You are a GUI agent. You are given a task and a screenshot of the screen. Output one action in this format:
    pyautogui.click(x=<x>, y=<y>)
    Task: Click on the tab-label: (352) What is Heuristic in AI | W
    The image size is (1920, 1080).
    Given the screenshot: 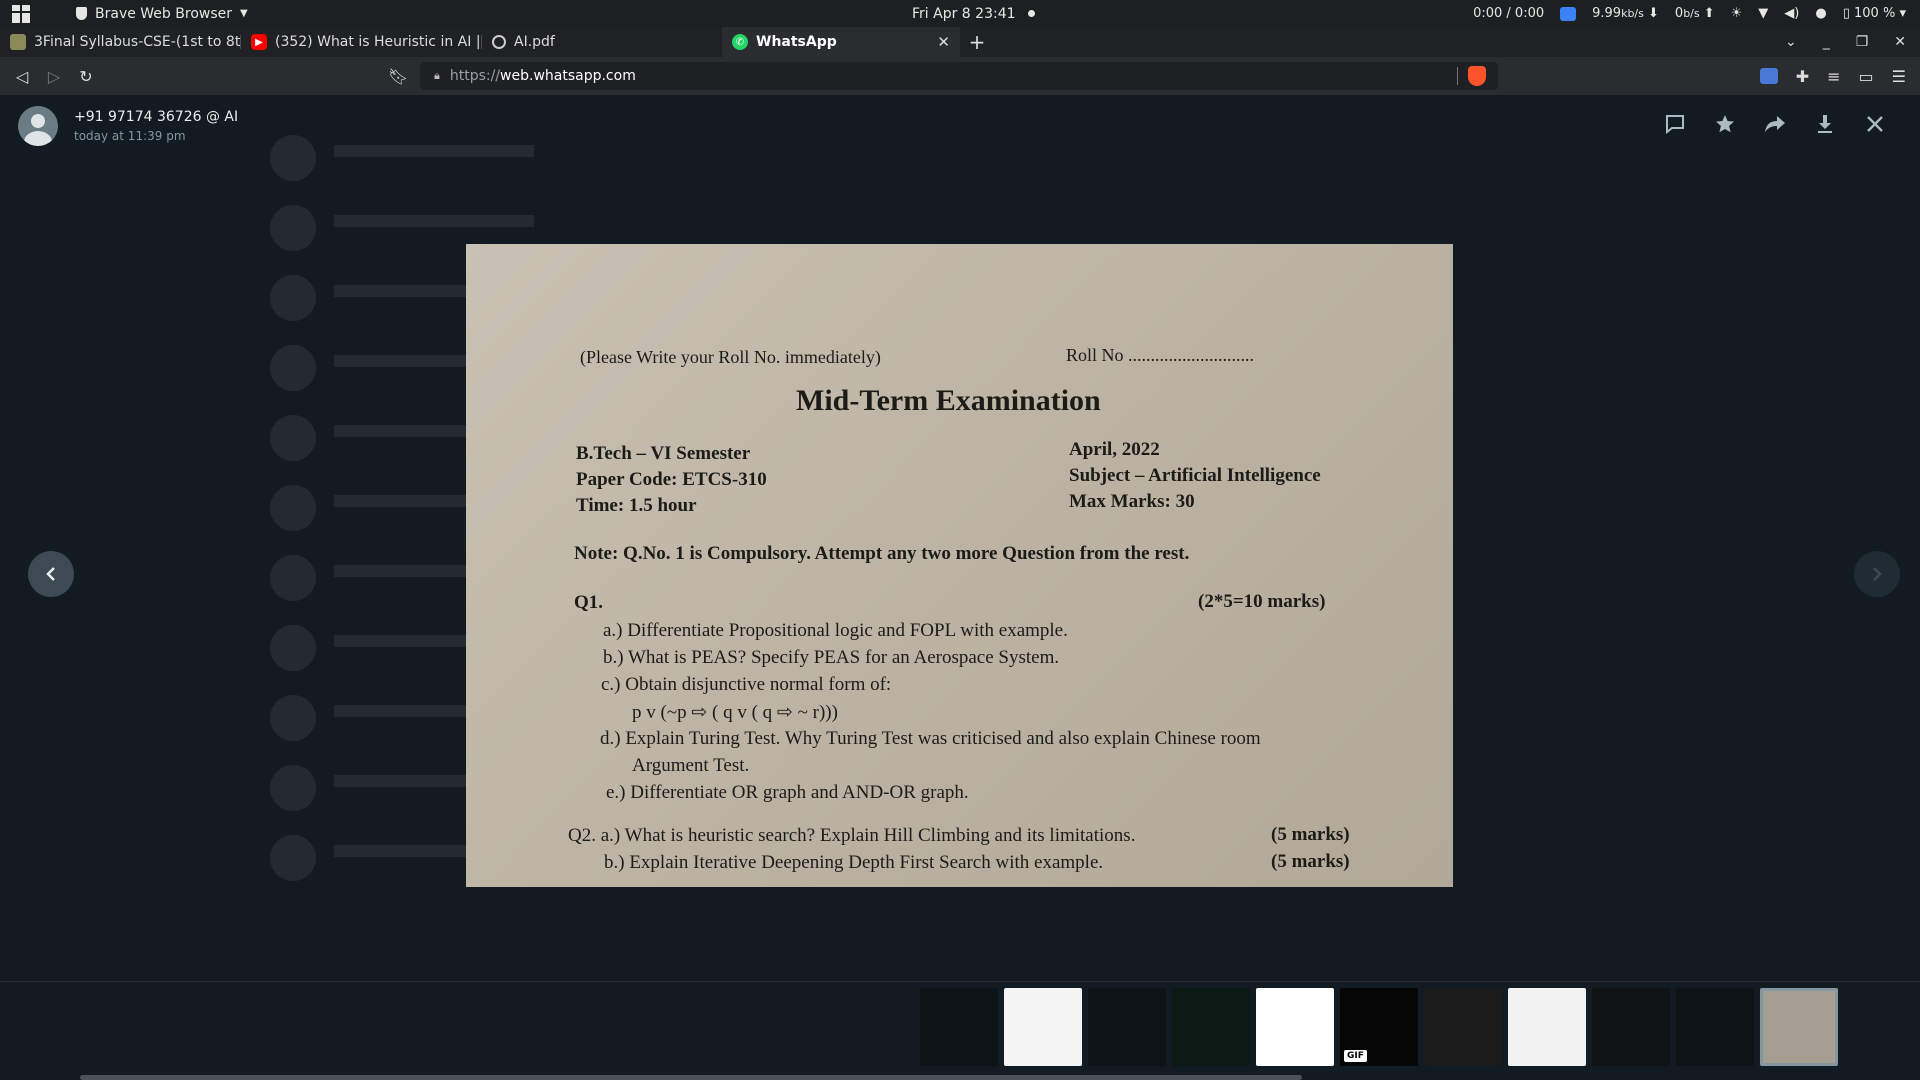 What is the action you would take?
    pyautogui.click(x=378, y=42)
    